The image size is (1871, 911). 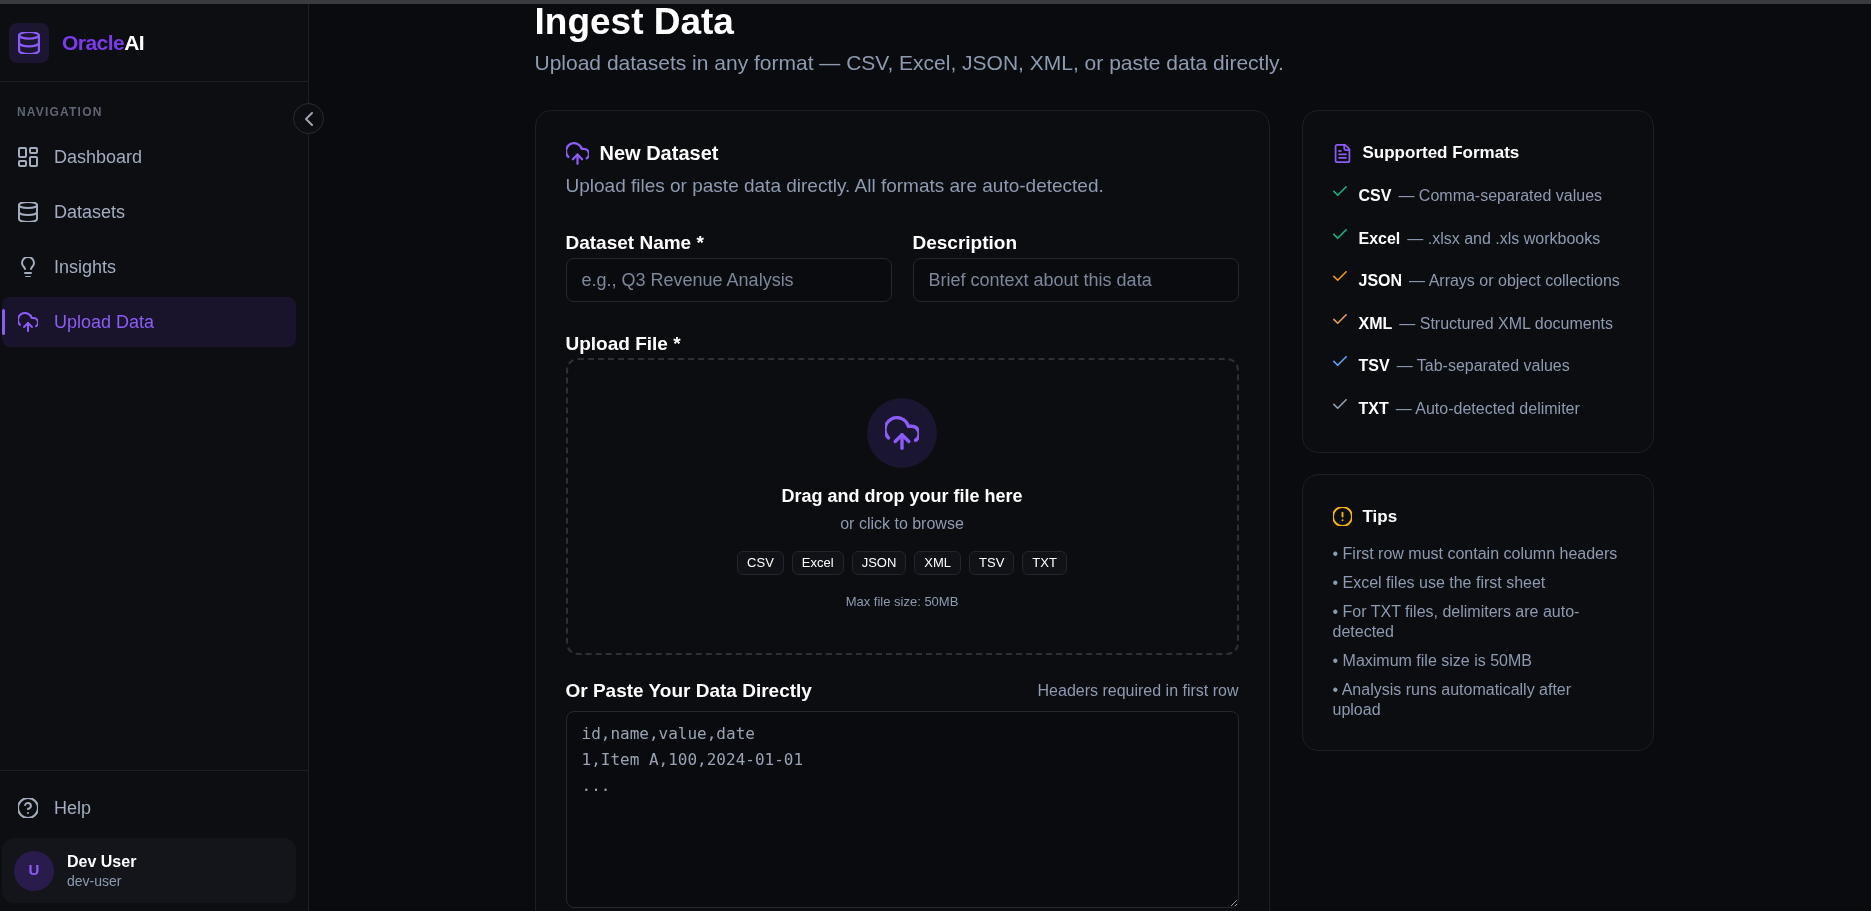 I want to click on format-description: — Auto-detected delimiter, so click(x=1487, y=408).